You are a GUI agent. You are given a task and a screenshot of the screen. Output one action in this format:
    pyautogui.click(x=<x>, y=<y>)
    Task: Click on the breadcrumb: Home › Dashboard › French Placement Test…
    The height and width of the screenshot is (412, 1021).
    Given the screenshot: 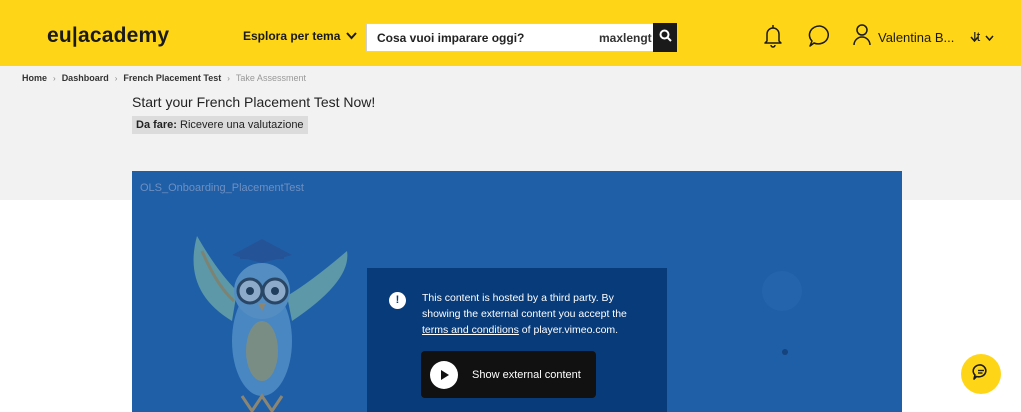 What is the action you would take?
    pyautogui.click(x=164, y=78)
    